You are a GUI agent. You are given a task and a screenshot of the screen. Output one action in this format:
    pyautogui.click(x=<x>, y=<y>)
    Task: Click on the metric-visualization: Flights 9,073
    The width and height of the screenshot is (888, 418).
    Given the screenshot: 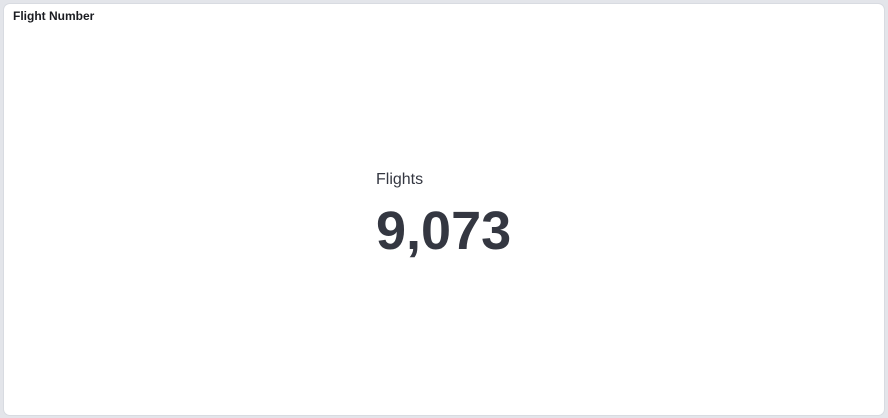 What is the action you would take?
    pyautogui.click(x=443, y=215)
    